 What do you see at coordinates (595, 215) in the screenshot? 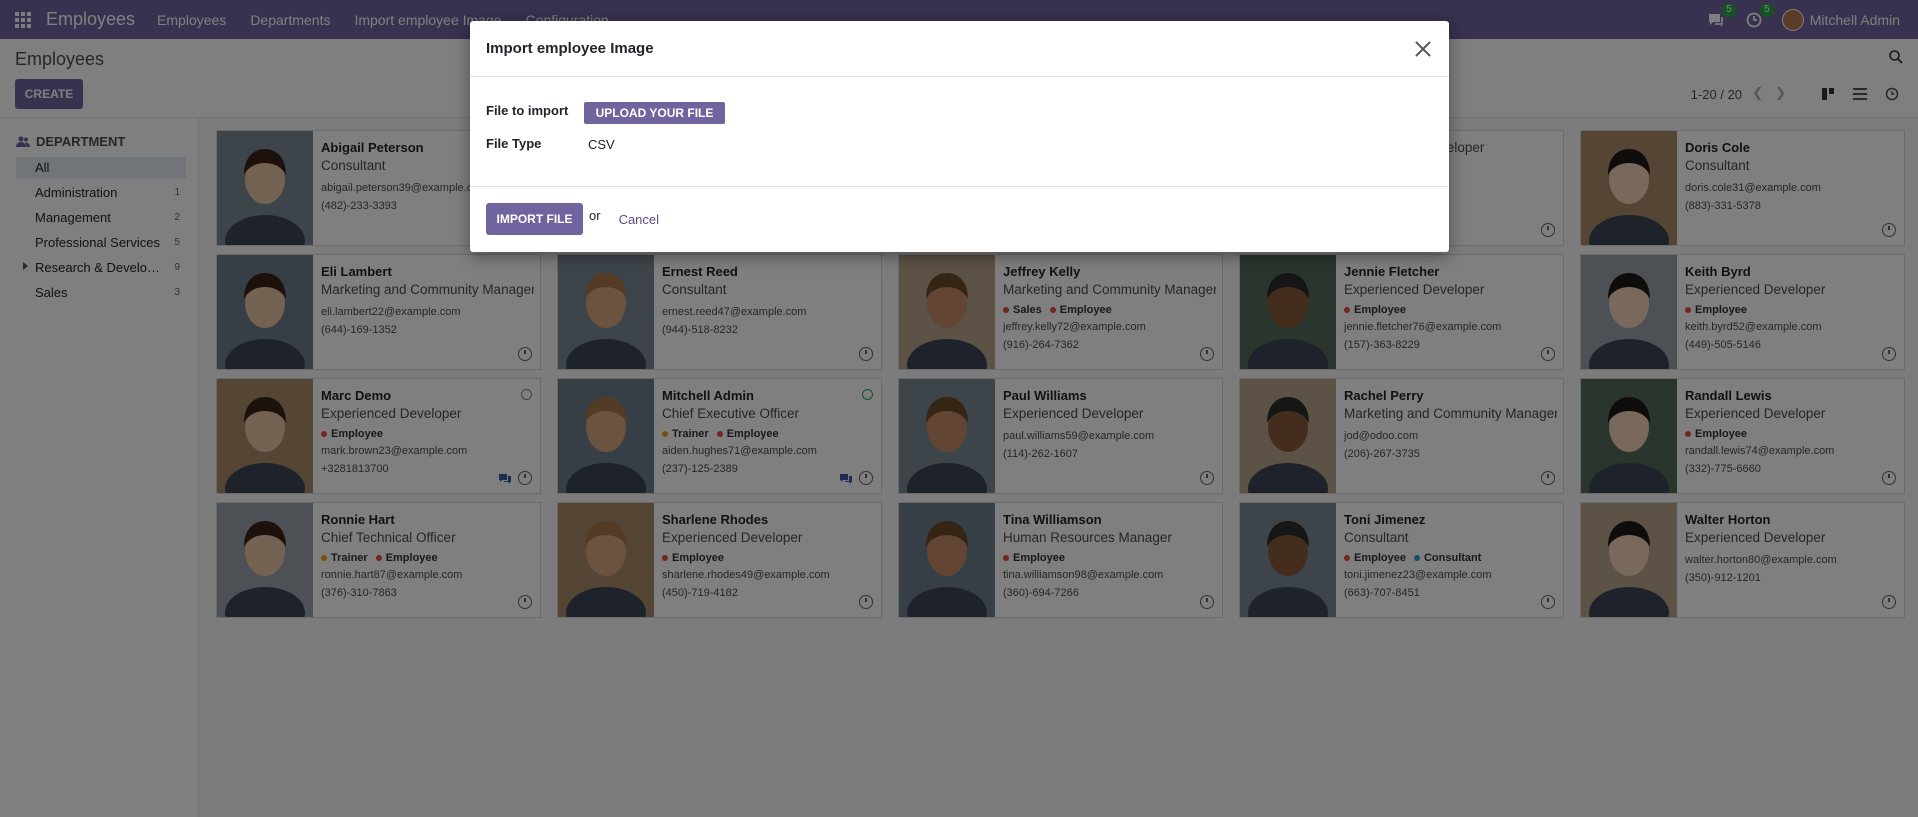
I see `or-text: or` at bounding box center [595, 215].